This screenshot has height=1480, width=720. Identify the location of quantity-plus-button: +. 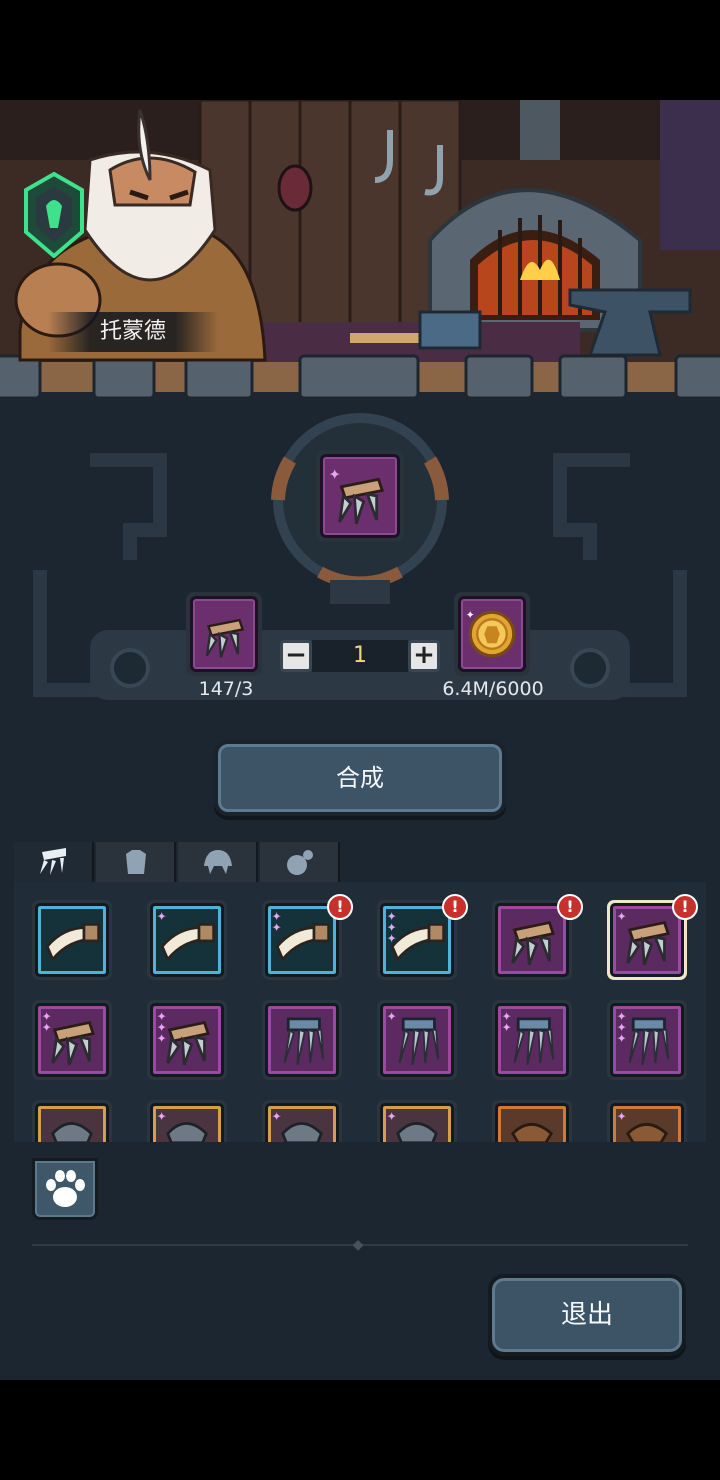
(424, 656).